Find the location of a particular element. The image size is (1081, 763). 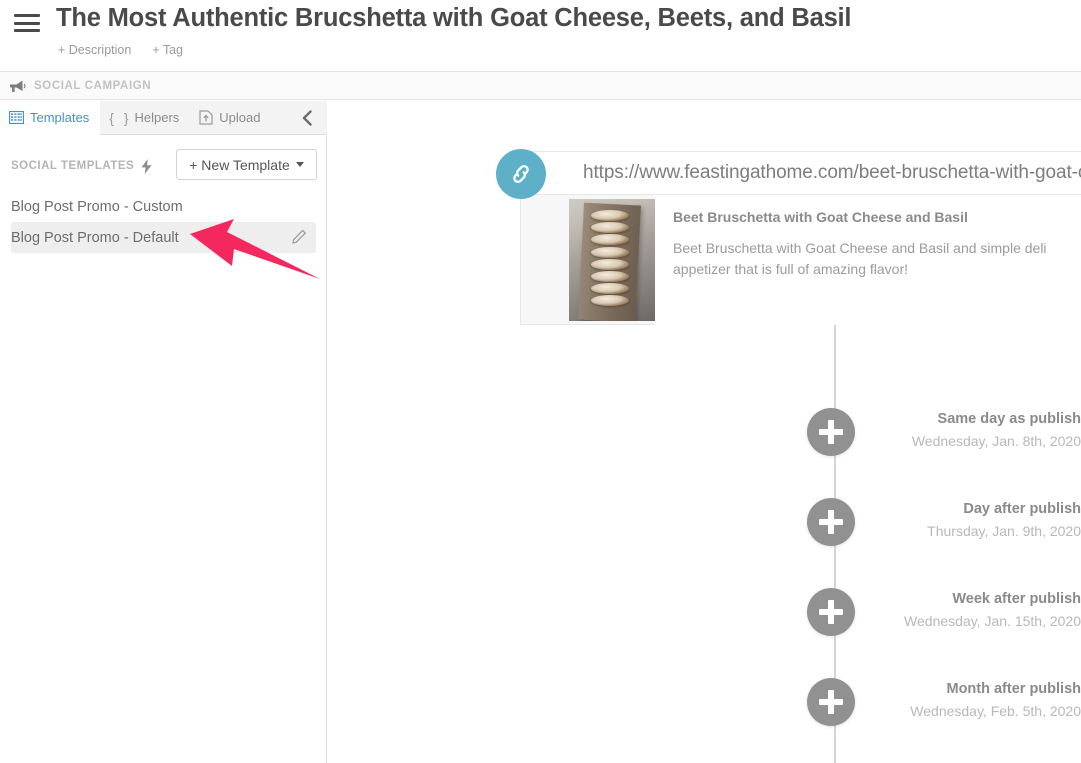

preview-thumbnail is located at coordinates (612, 260).